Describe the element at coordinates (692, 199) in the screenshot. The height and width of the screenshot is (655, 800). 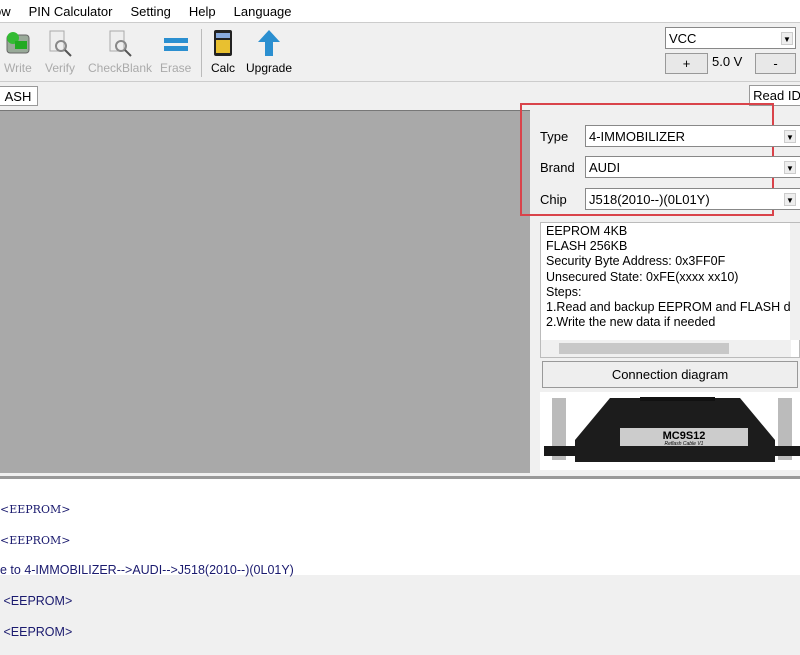
I see `chip-select: J518(2010--)(0L01Y) ▼` at that location.